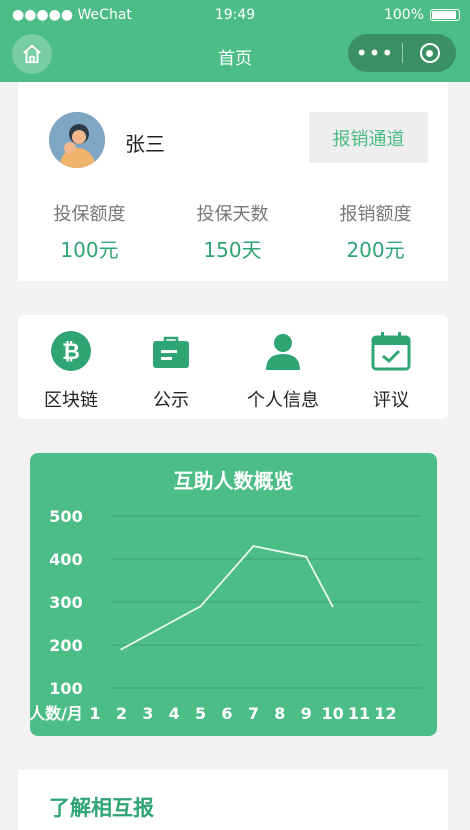  What do you see at coordinates (232, 214) in the screenshot?
I see `stat-label: 投保天数` at bounding box center [232, 214].